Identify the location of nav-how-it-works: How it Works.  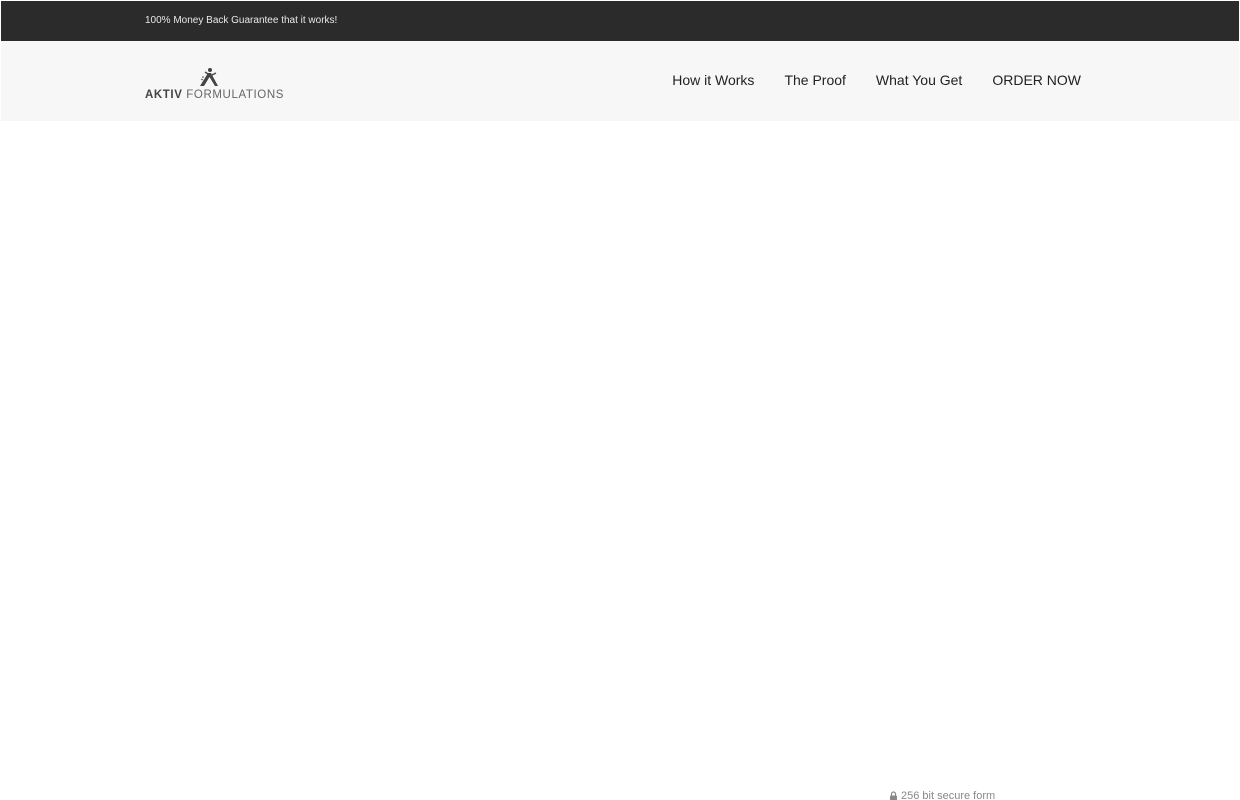
(713, 80).